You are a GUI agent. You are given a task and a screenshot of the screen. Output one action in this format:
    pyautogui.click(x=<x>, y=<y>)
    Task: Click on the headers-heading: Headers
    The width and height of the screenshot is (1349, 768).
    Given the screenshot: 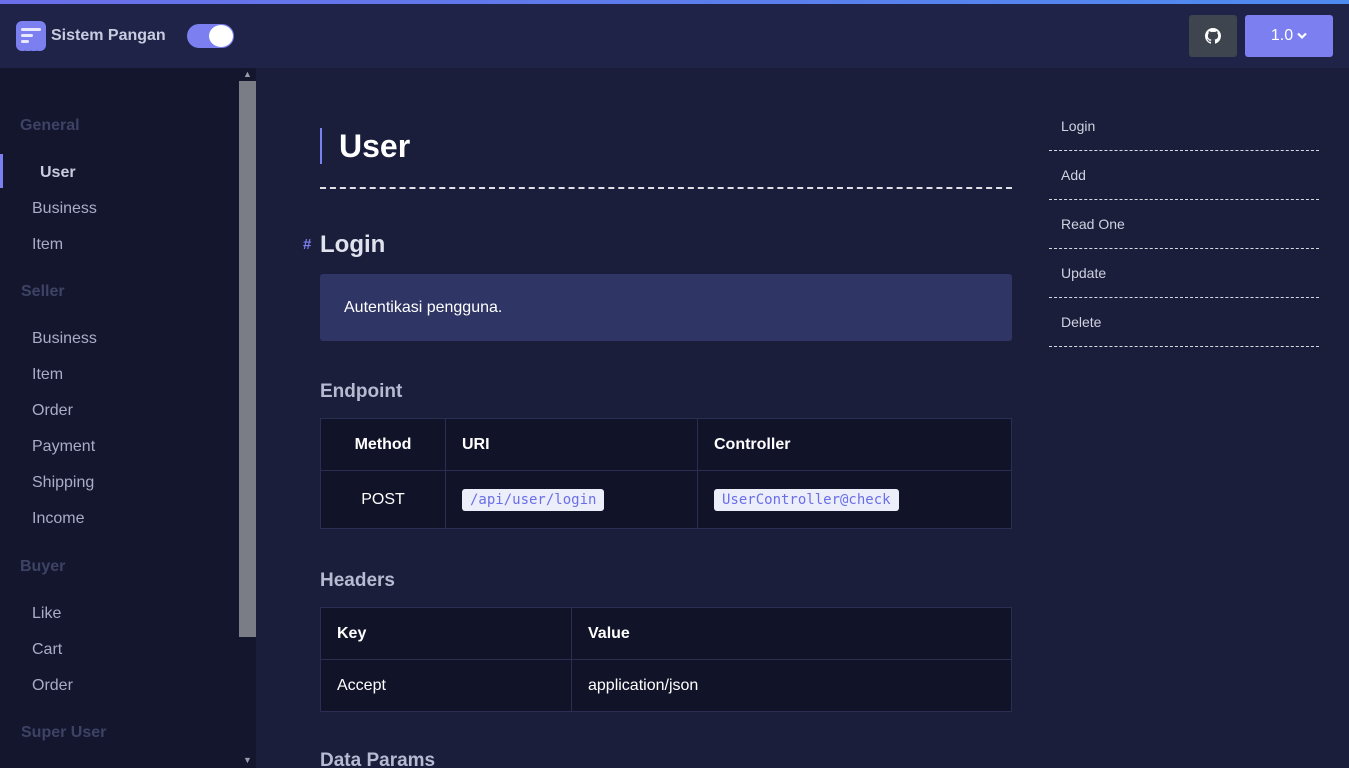 What is the action you would take?
    pyautogui.click(x=357, y=580)
    